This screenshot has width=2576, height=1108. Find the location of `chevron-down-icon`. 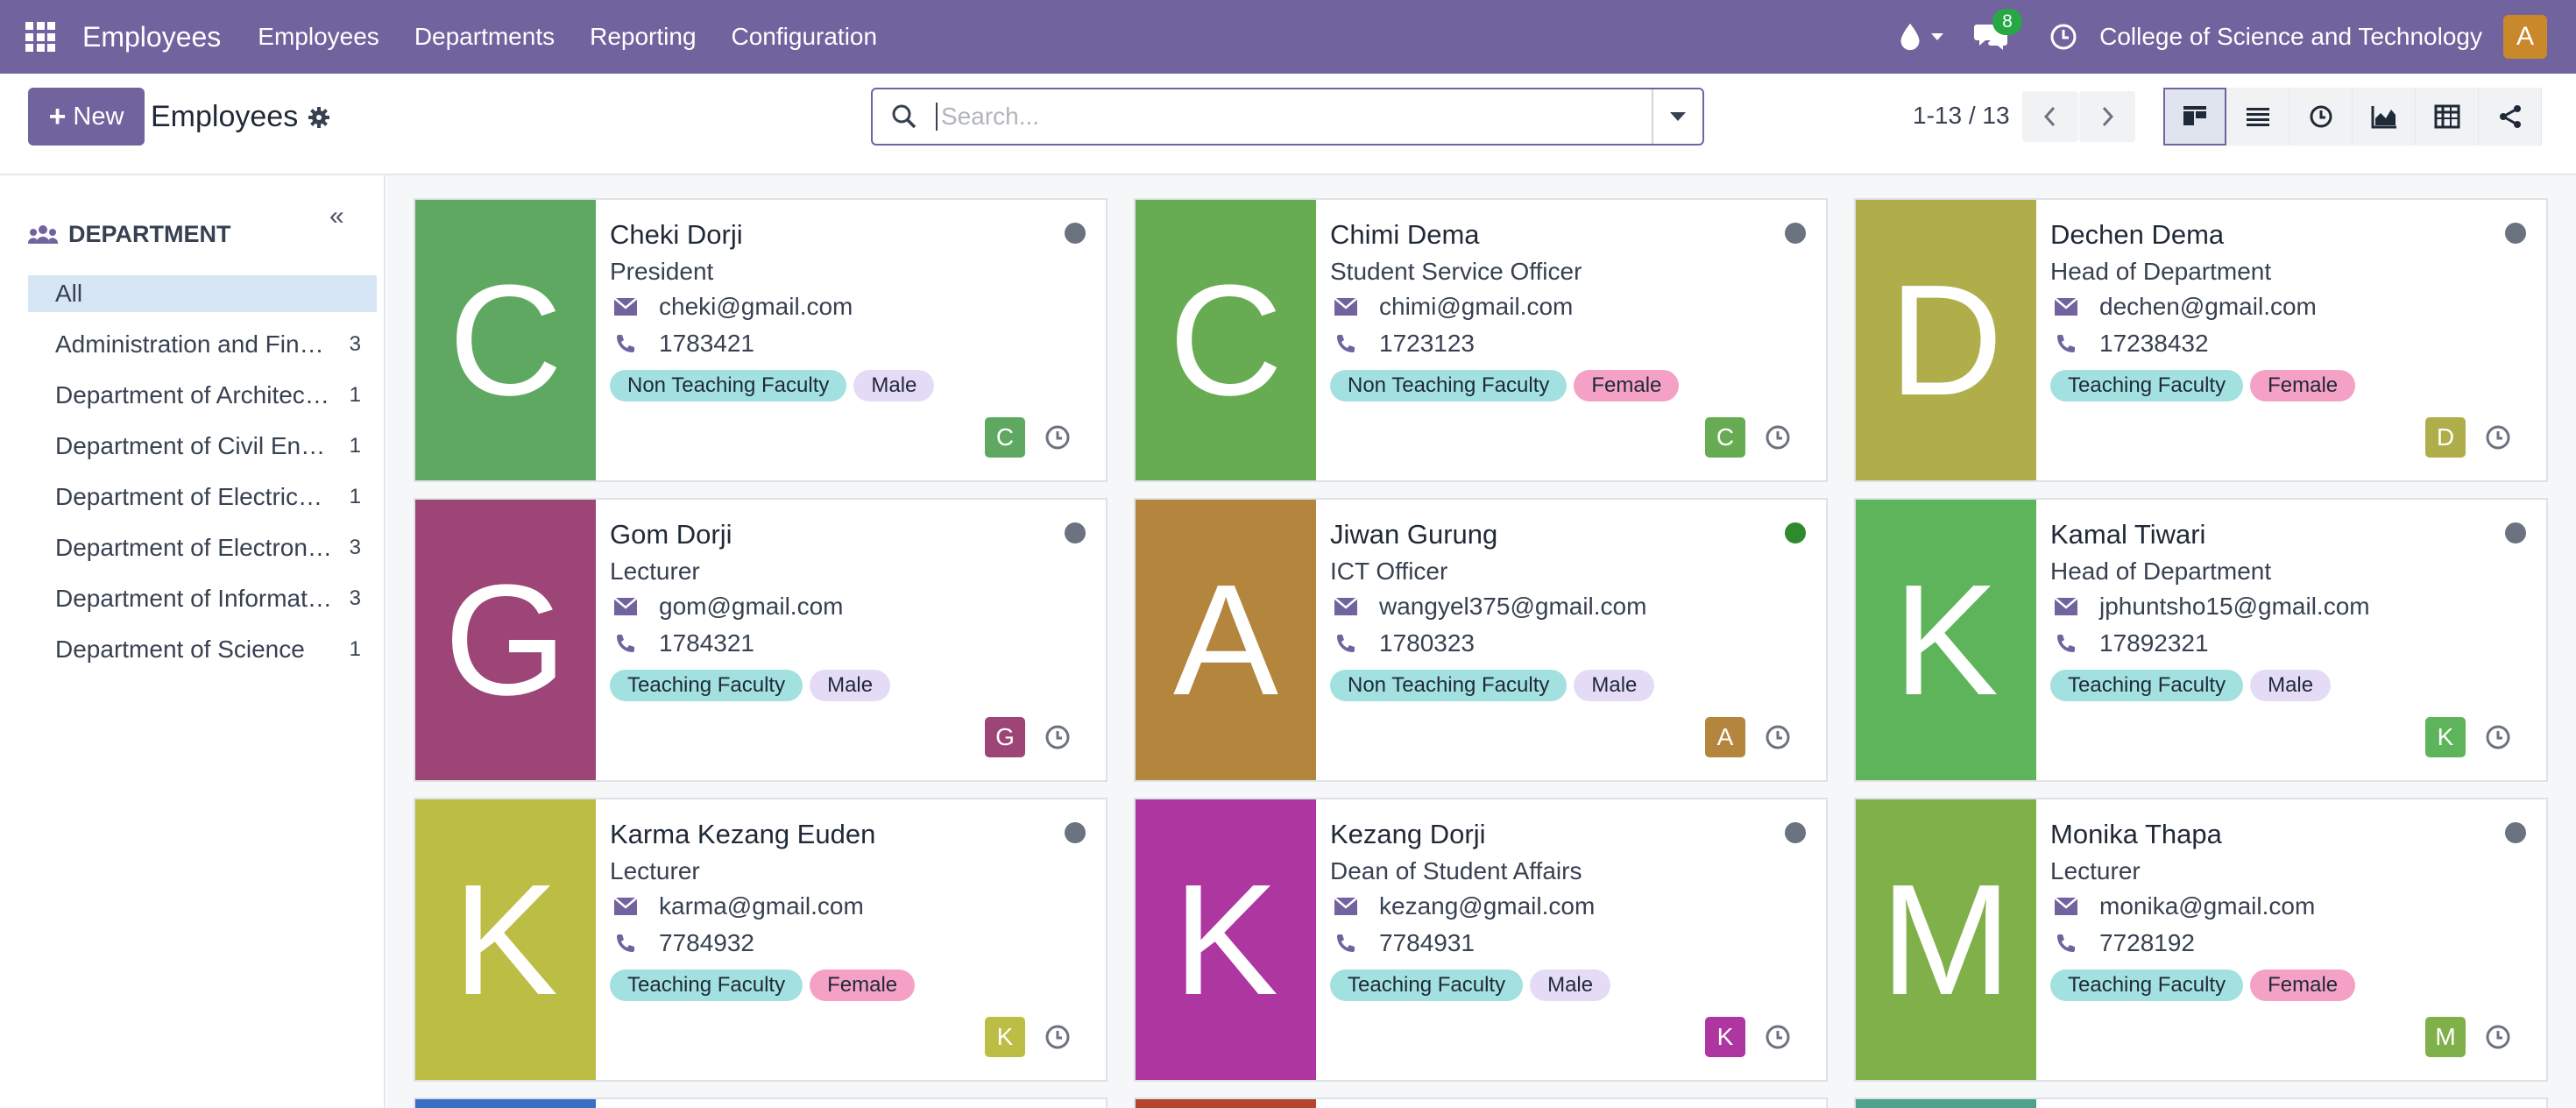

chevron-down-icon is located at coordinates (1937, 36).